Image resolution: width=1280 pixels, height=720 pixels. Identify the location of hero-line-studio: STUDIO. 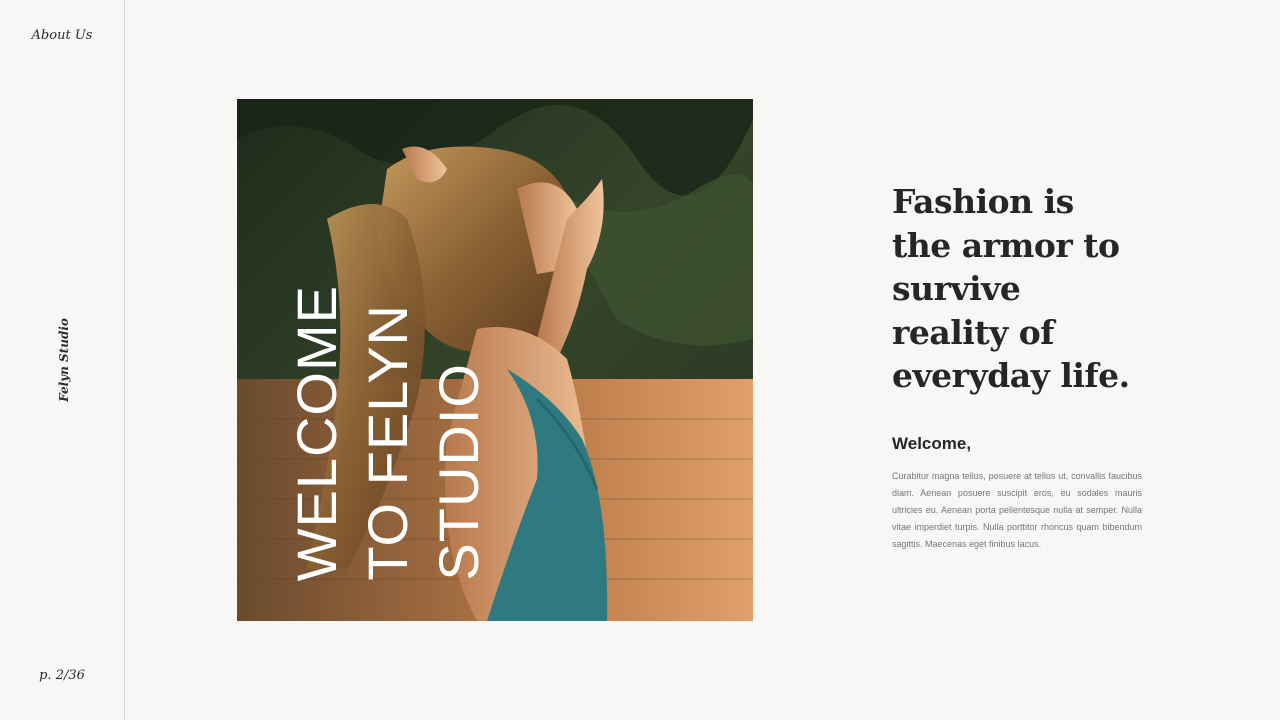
(458, 472).